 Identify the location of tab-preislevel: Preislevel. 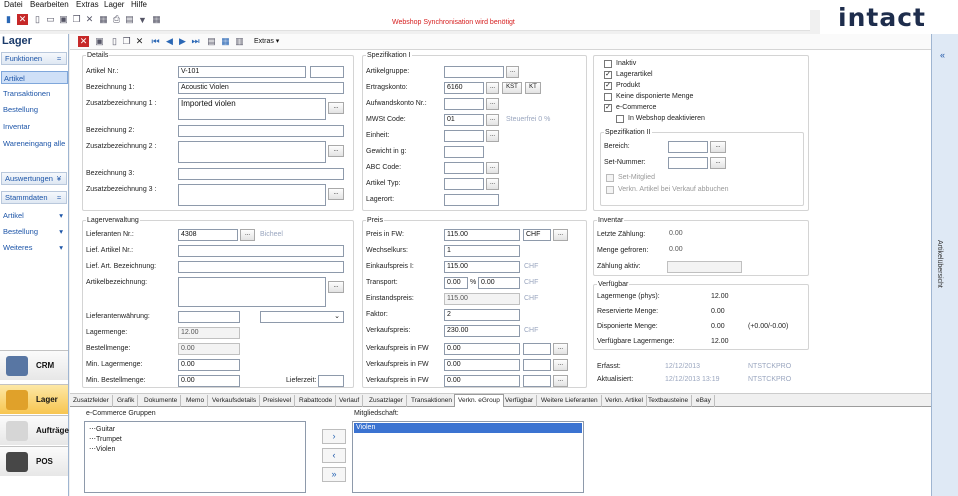
(278, 401).